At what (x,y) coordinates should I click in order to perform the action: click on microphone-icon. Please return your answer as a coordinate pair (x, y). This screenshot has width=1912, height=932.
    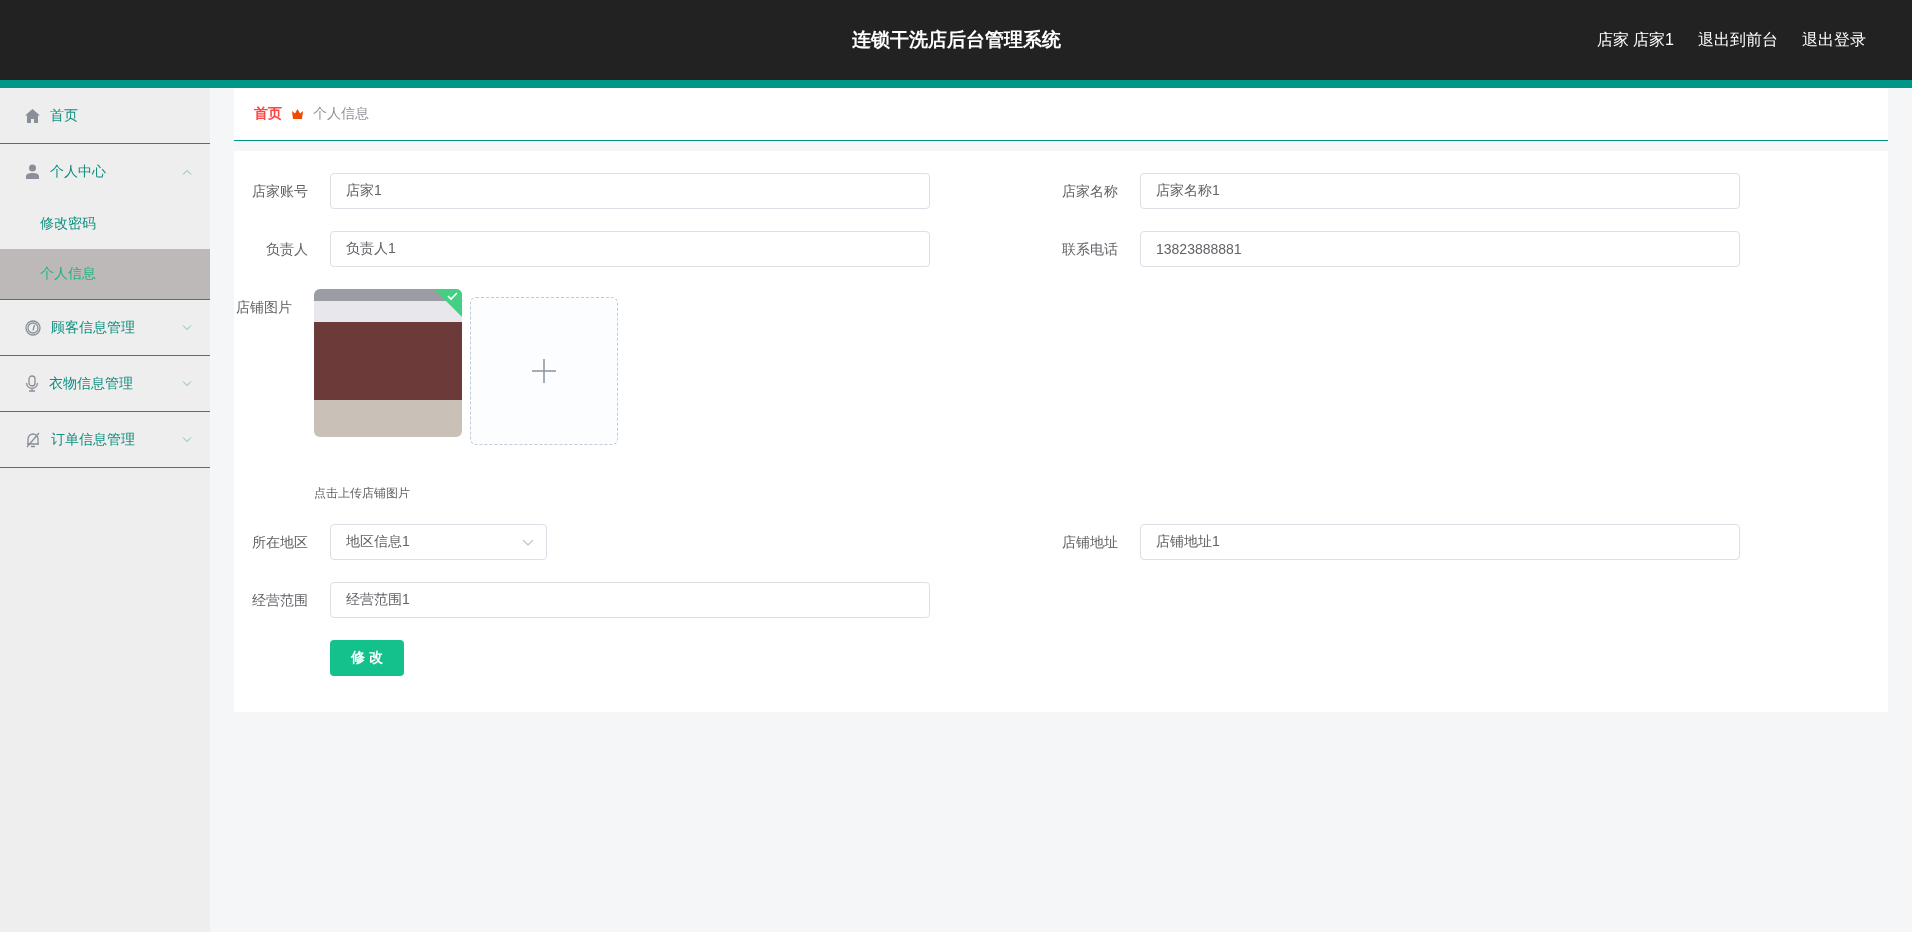
    Looking at the image, I should click on (32, 383).